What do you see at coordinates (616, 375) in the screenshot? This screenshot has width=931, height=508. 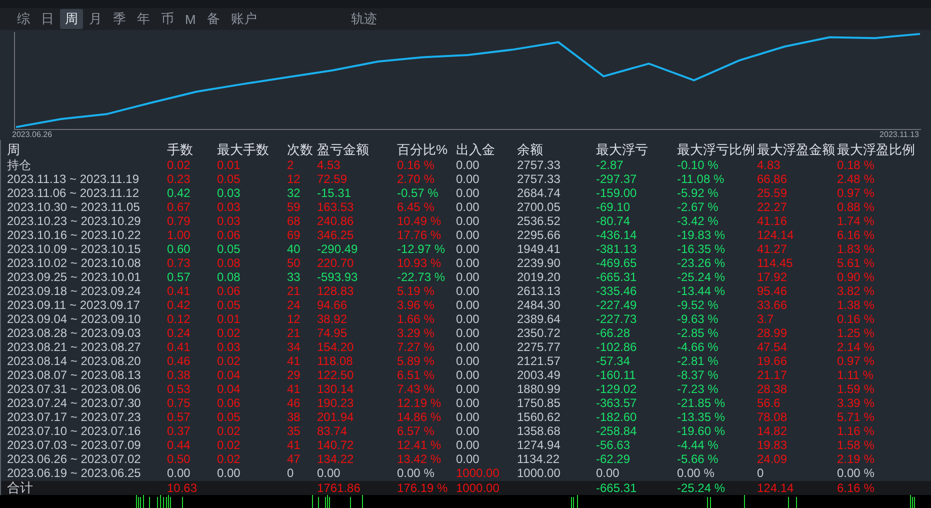 I see `table-cell-text: -160.11` at bounding box center [616, 375].